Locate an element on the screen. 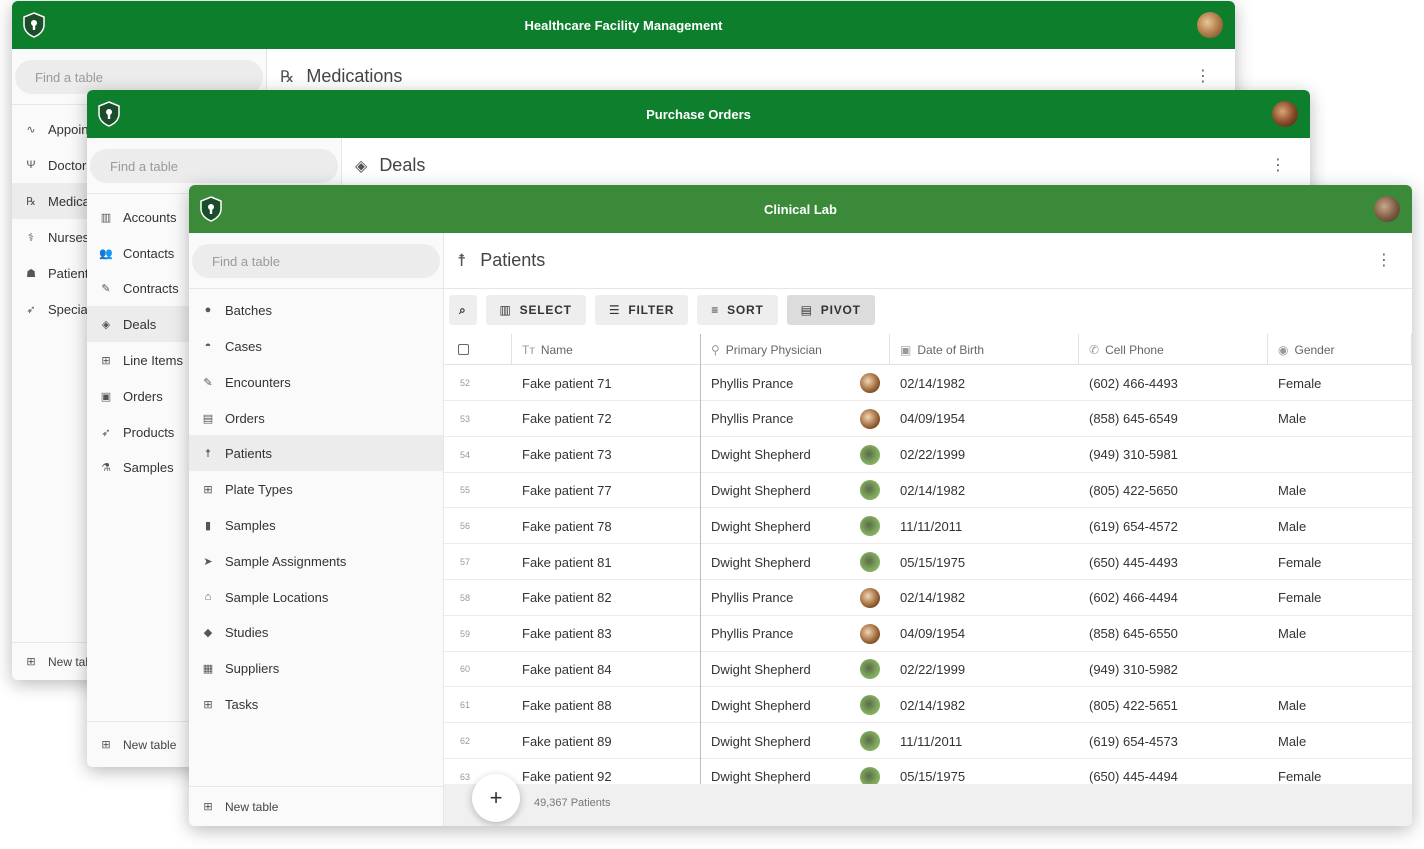 This screenshot has height=849, width=1424. row-number: 58 is located at coordinates (478, 598).